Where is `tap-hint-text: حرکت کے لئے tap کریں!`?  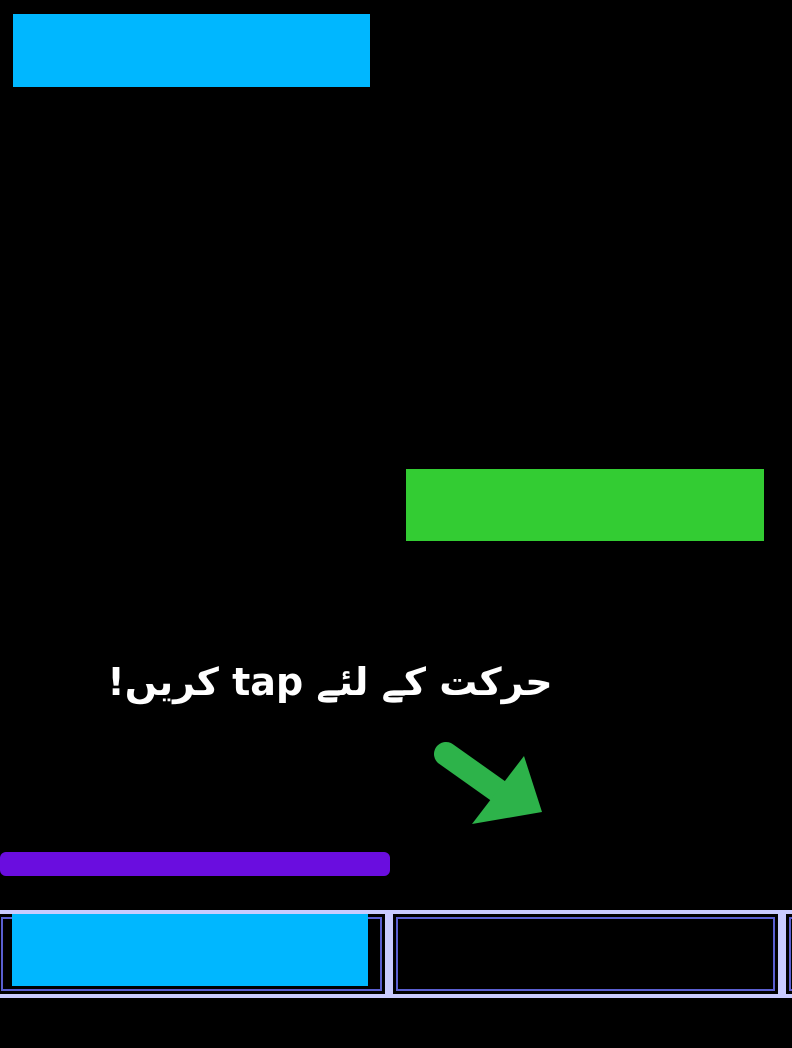
tap-hint-text: حرکت کے لئے tap کریں! is located at coordinates (330, 682).